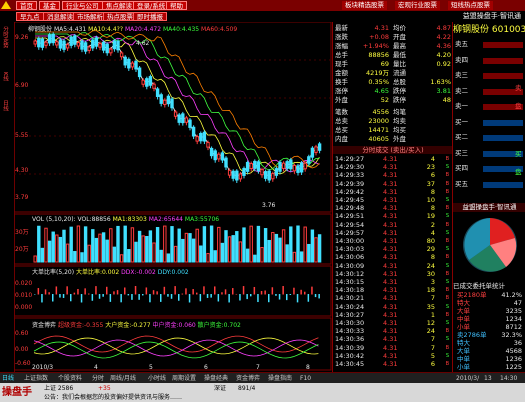 The width and height of the screenshot is (525, 402). What do you see at coordinates (53, 272) in the screenshot?
I see `dd-legend-name: 大单比率(5,20)` at bounding box center [53, 272].